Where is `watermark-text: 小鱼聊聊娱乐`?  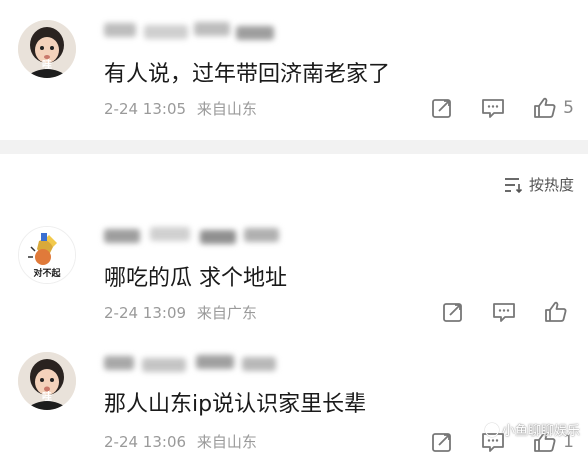
watermark-text: 小鱼聊聊娱乐 is located at coordinates (540, 431).